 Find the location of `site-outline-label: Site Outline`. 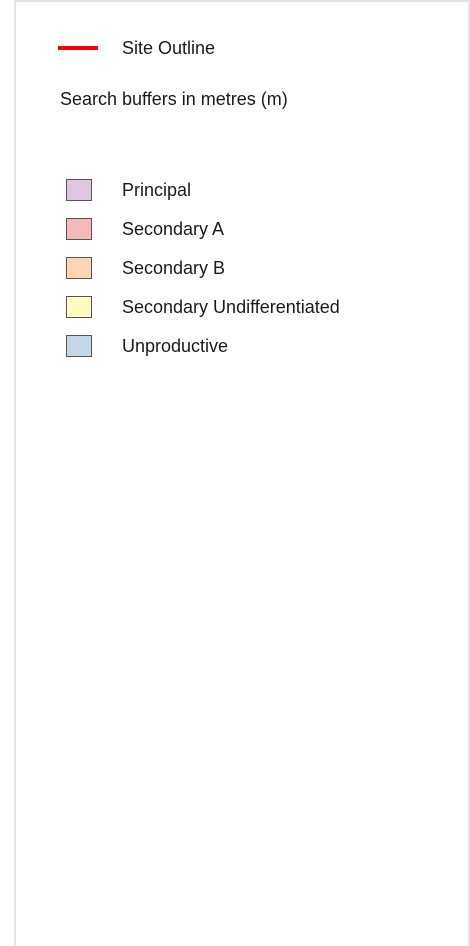

site-outline-label: Site Outline is located at coordinates (169, 48).